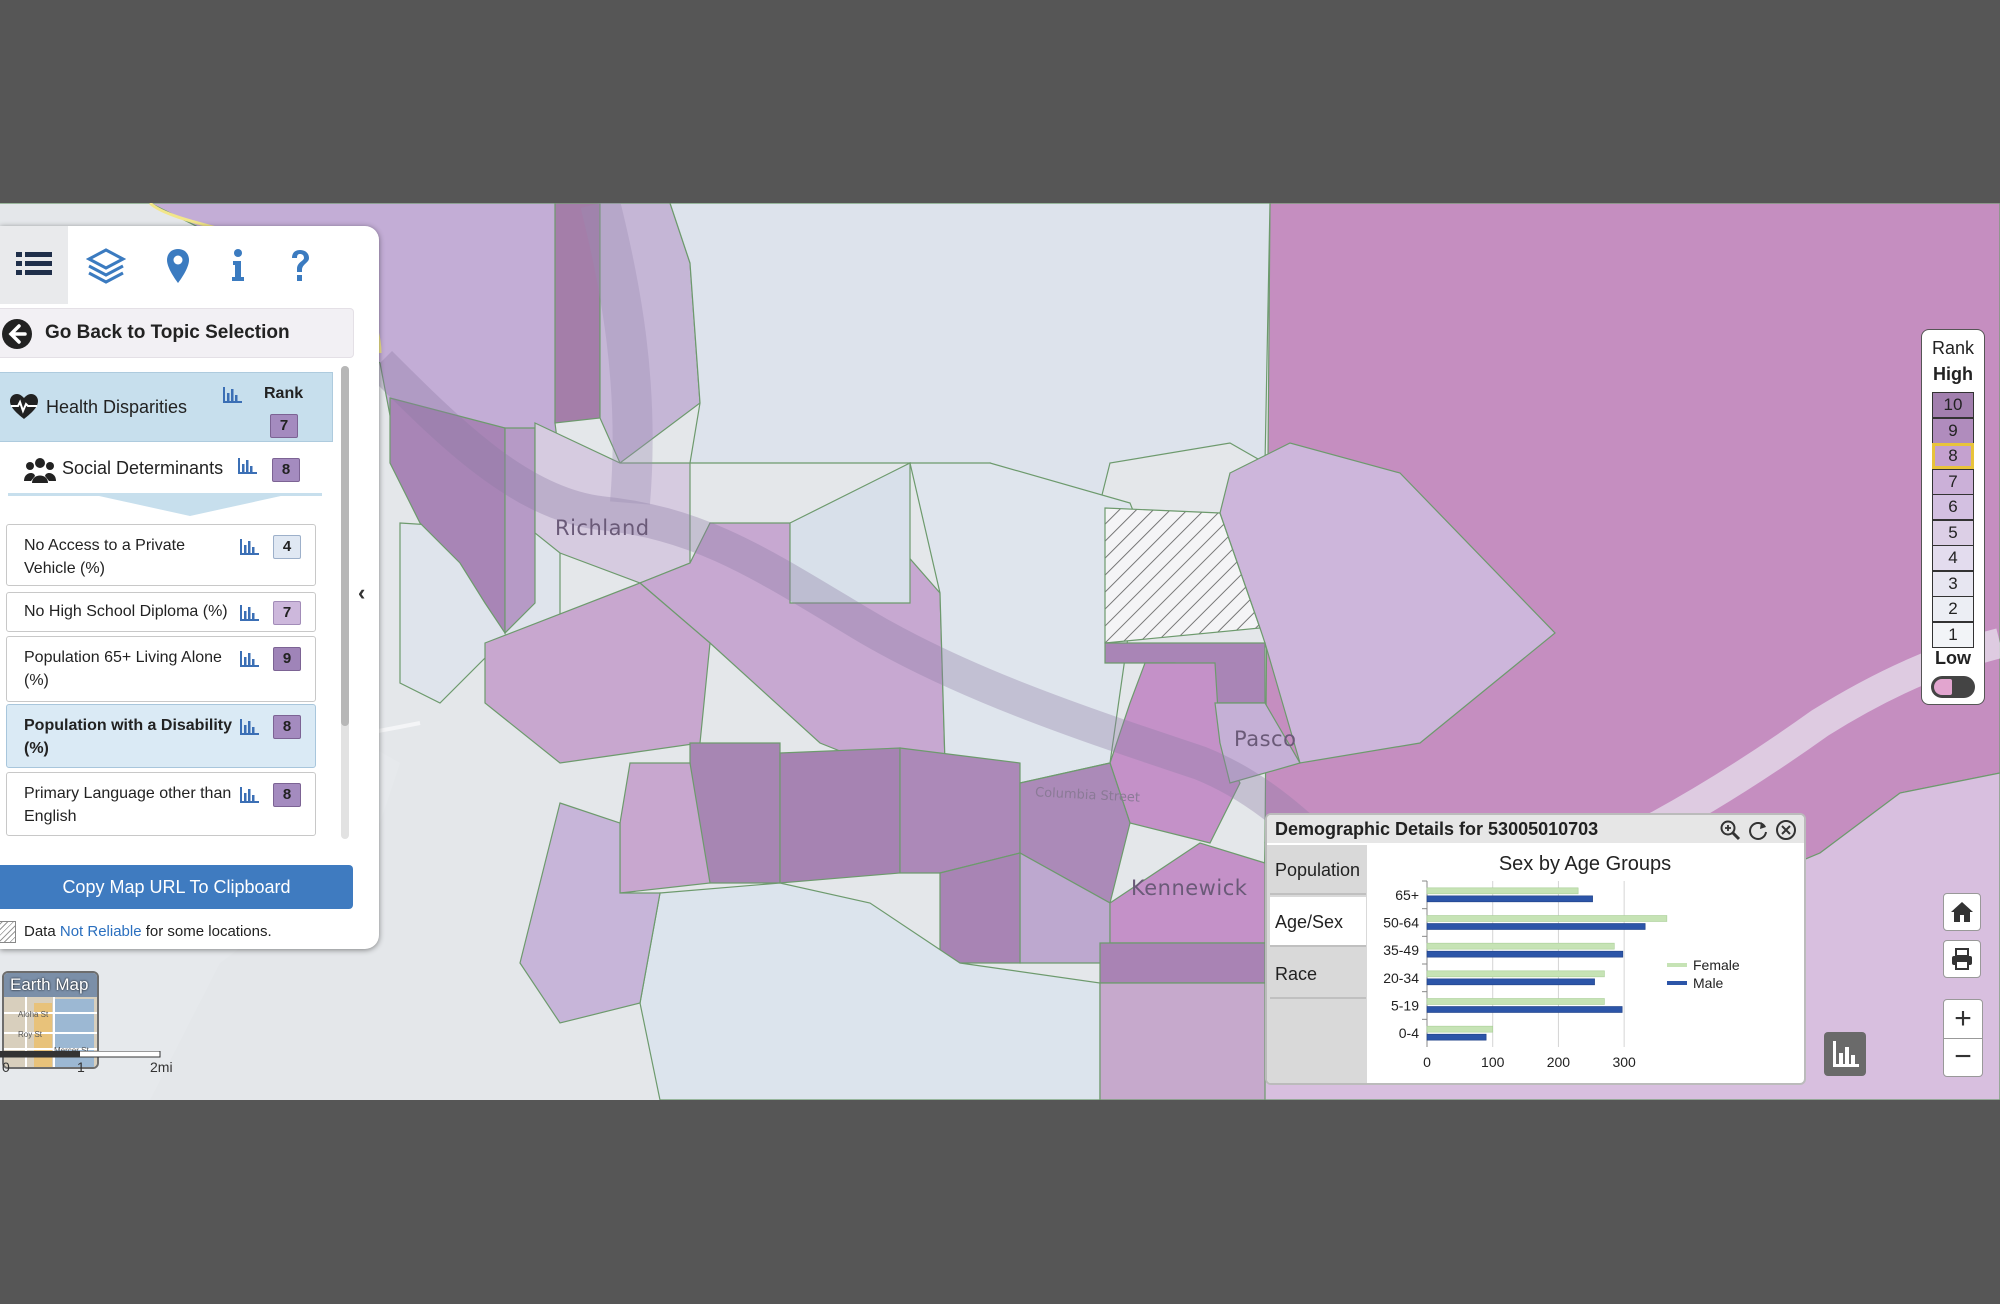  I want to click on tract-s-deep, so click(1182, 1041).